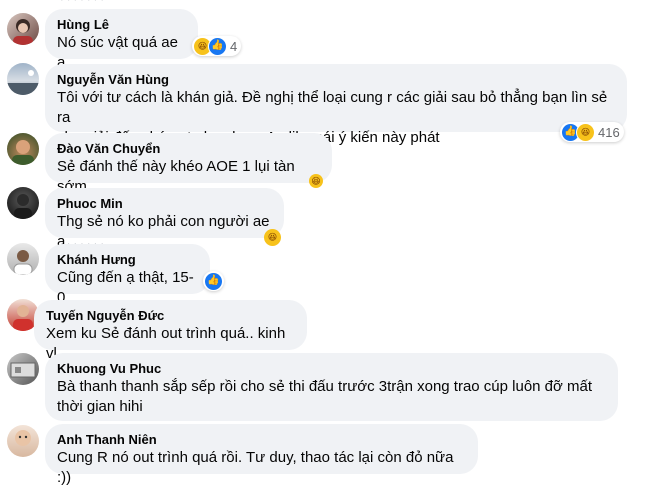 This screenshot has width=648, height=498. Describe the element at coordinates (188, 149) in the screenshot. I see `commenter-name: Đào Văn Chuyển` at that location.